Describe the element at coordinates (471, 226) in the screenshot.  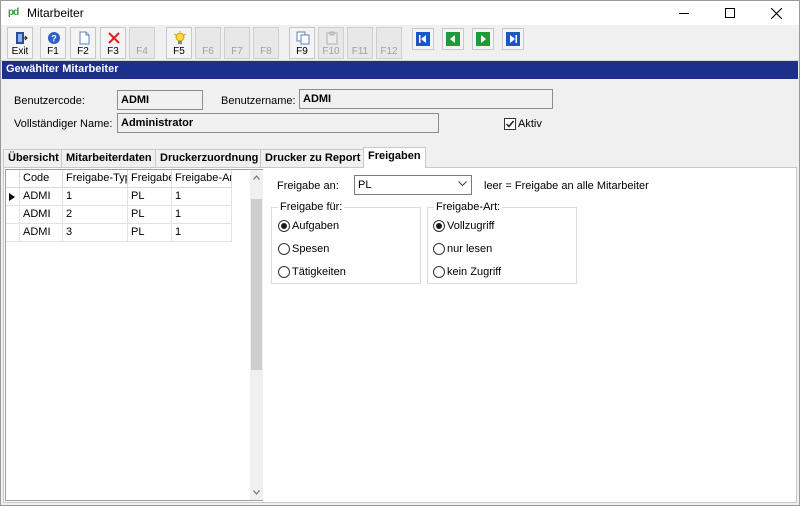
I see `radio-vollzugriff-label: Vollzugriff` at that location.